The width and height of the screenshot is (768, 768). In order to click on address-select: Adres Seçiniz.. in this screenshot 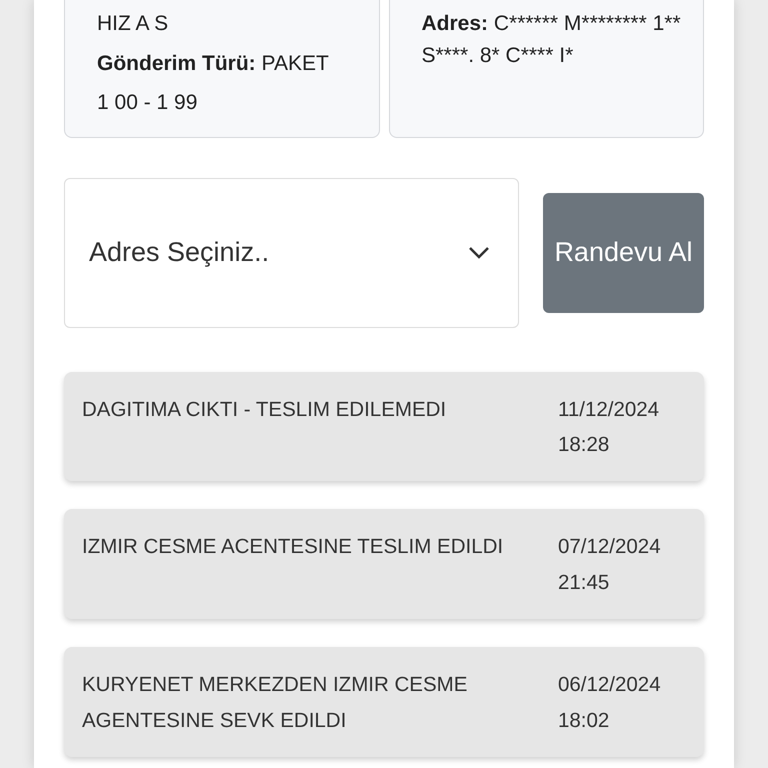, I will do `click(291, 253)`.